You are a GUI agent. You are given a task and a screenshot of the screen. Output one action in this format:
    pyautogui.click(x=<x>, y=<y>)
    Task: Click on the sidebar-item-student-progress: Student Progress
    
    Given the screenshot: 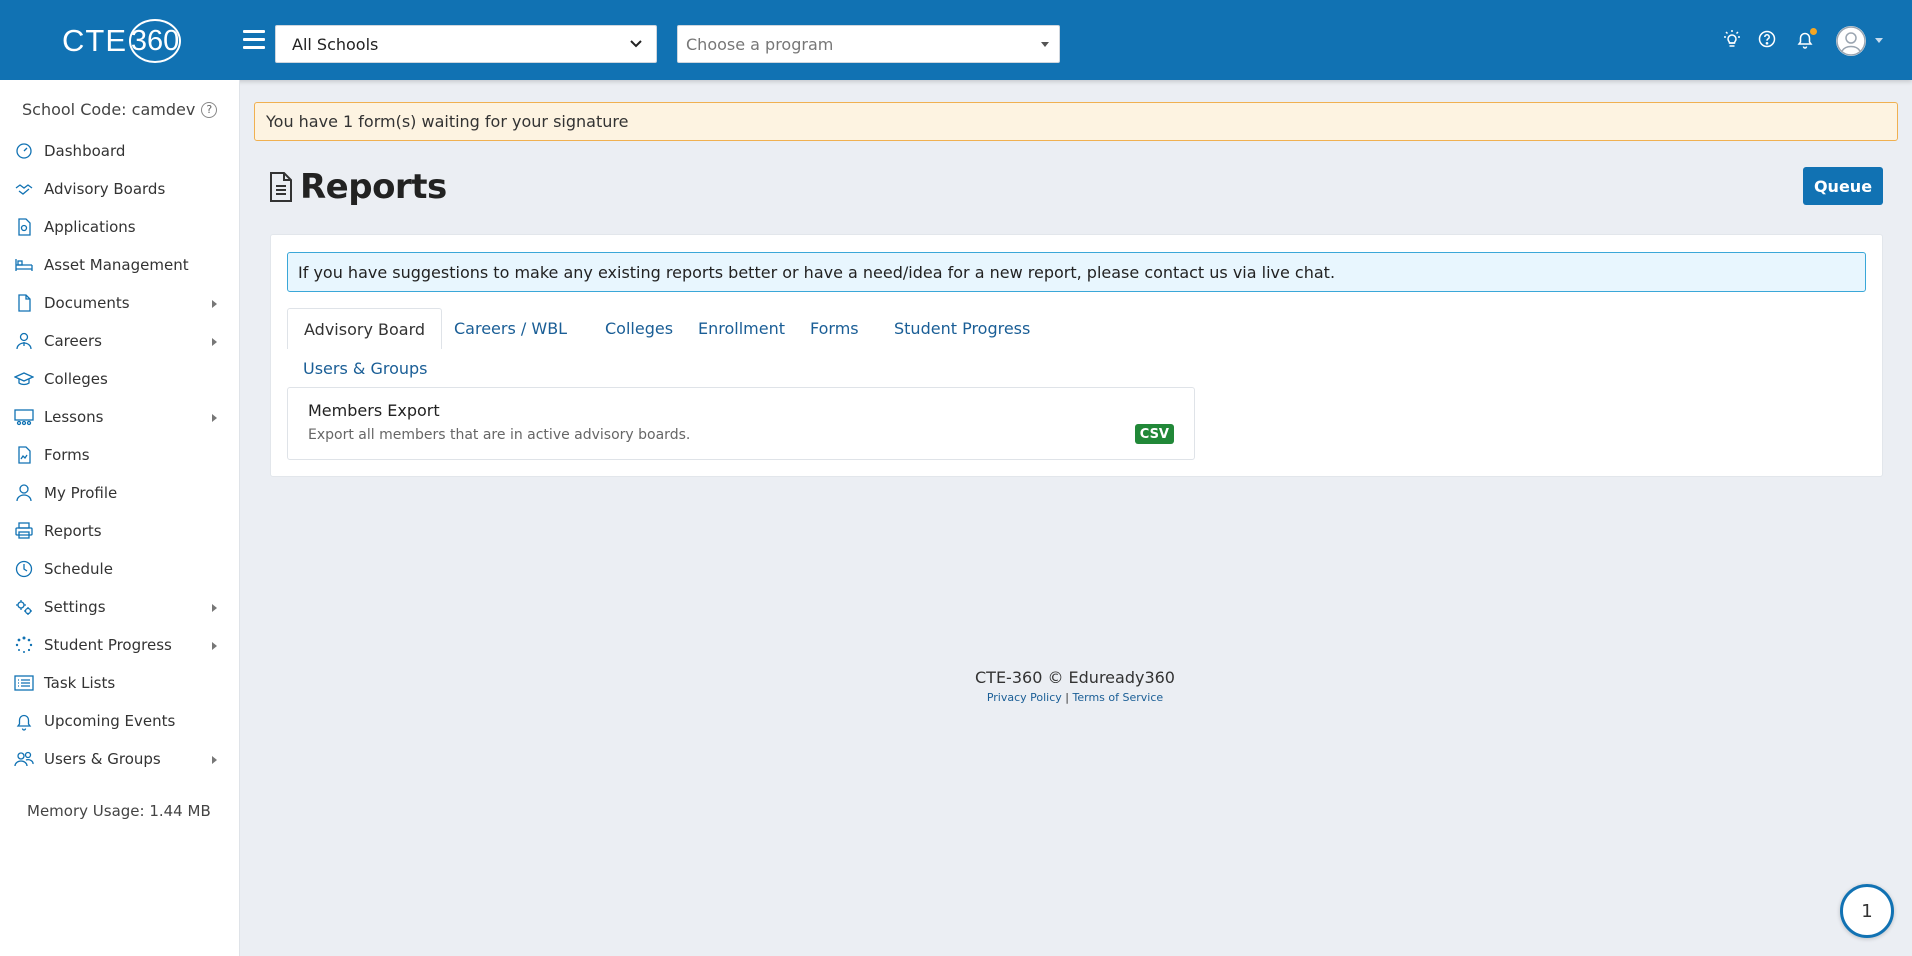 What is the action you would take?
    pyautogui.click(x=120, y=645)
    